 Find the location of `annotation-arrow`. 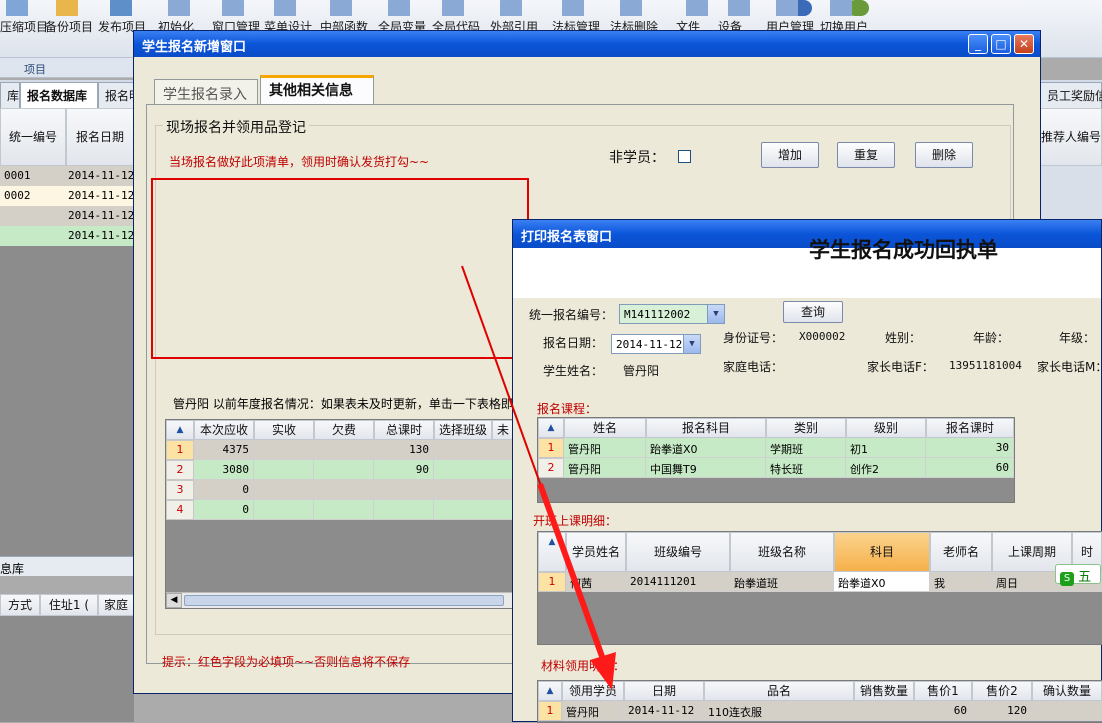

annotation-arrow is located at coordinates (538, 477).